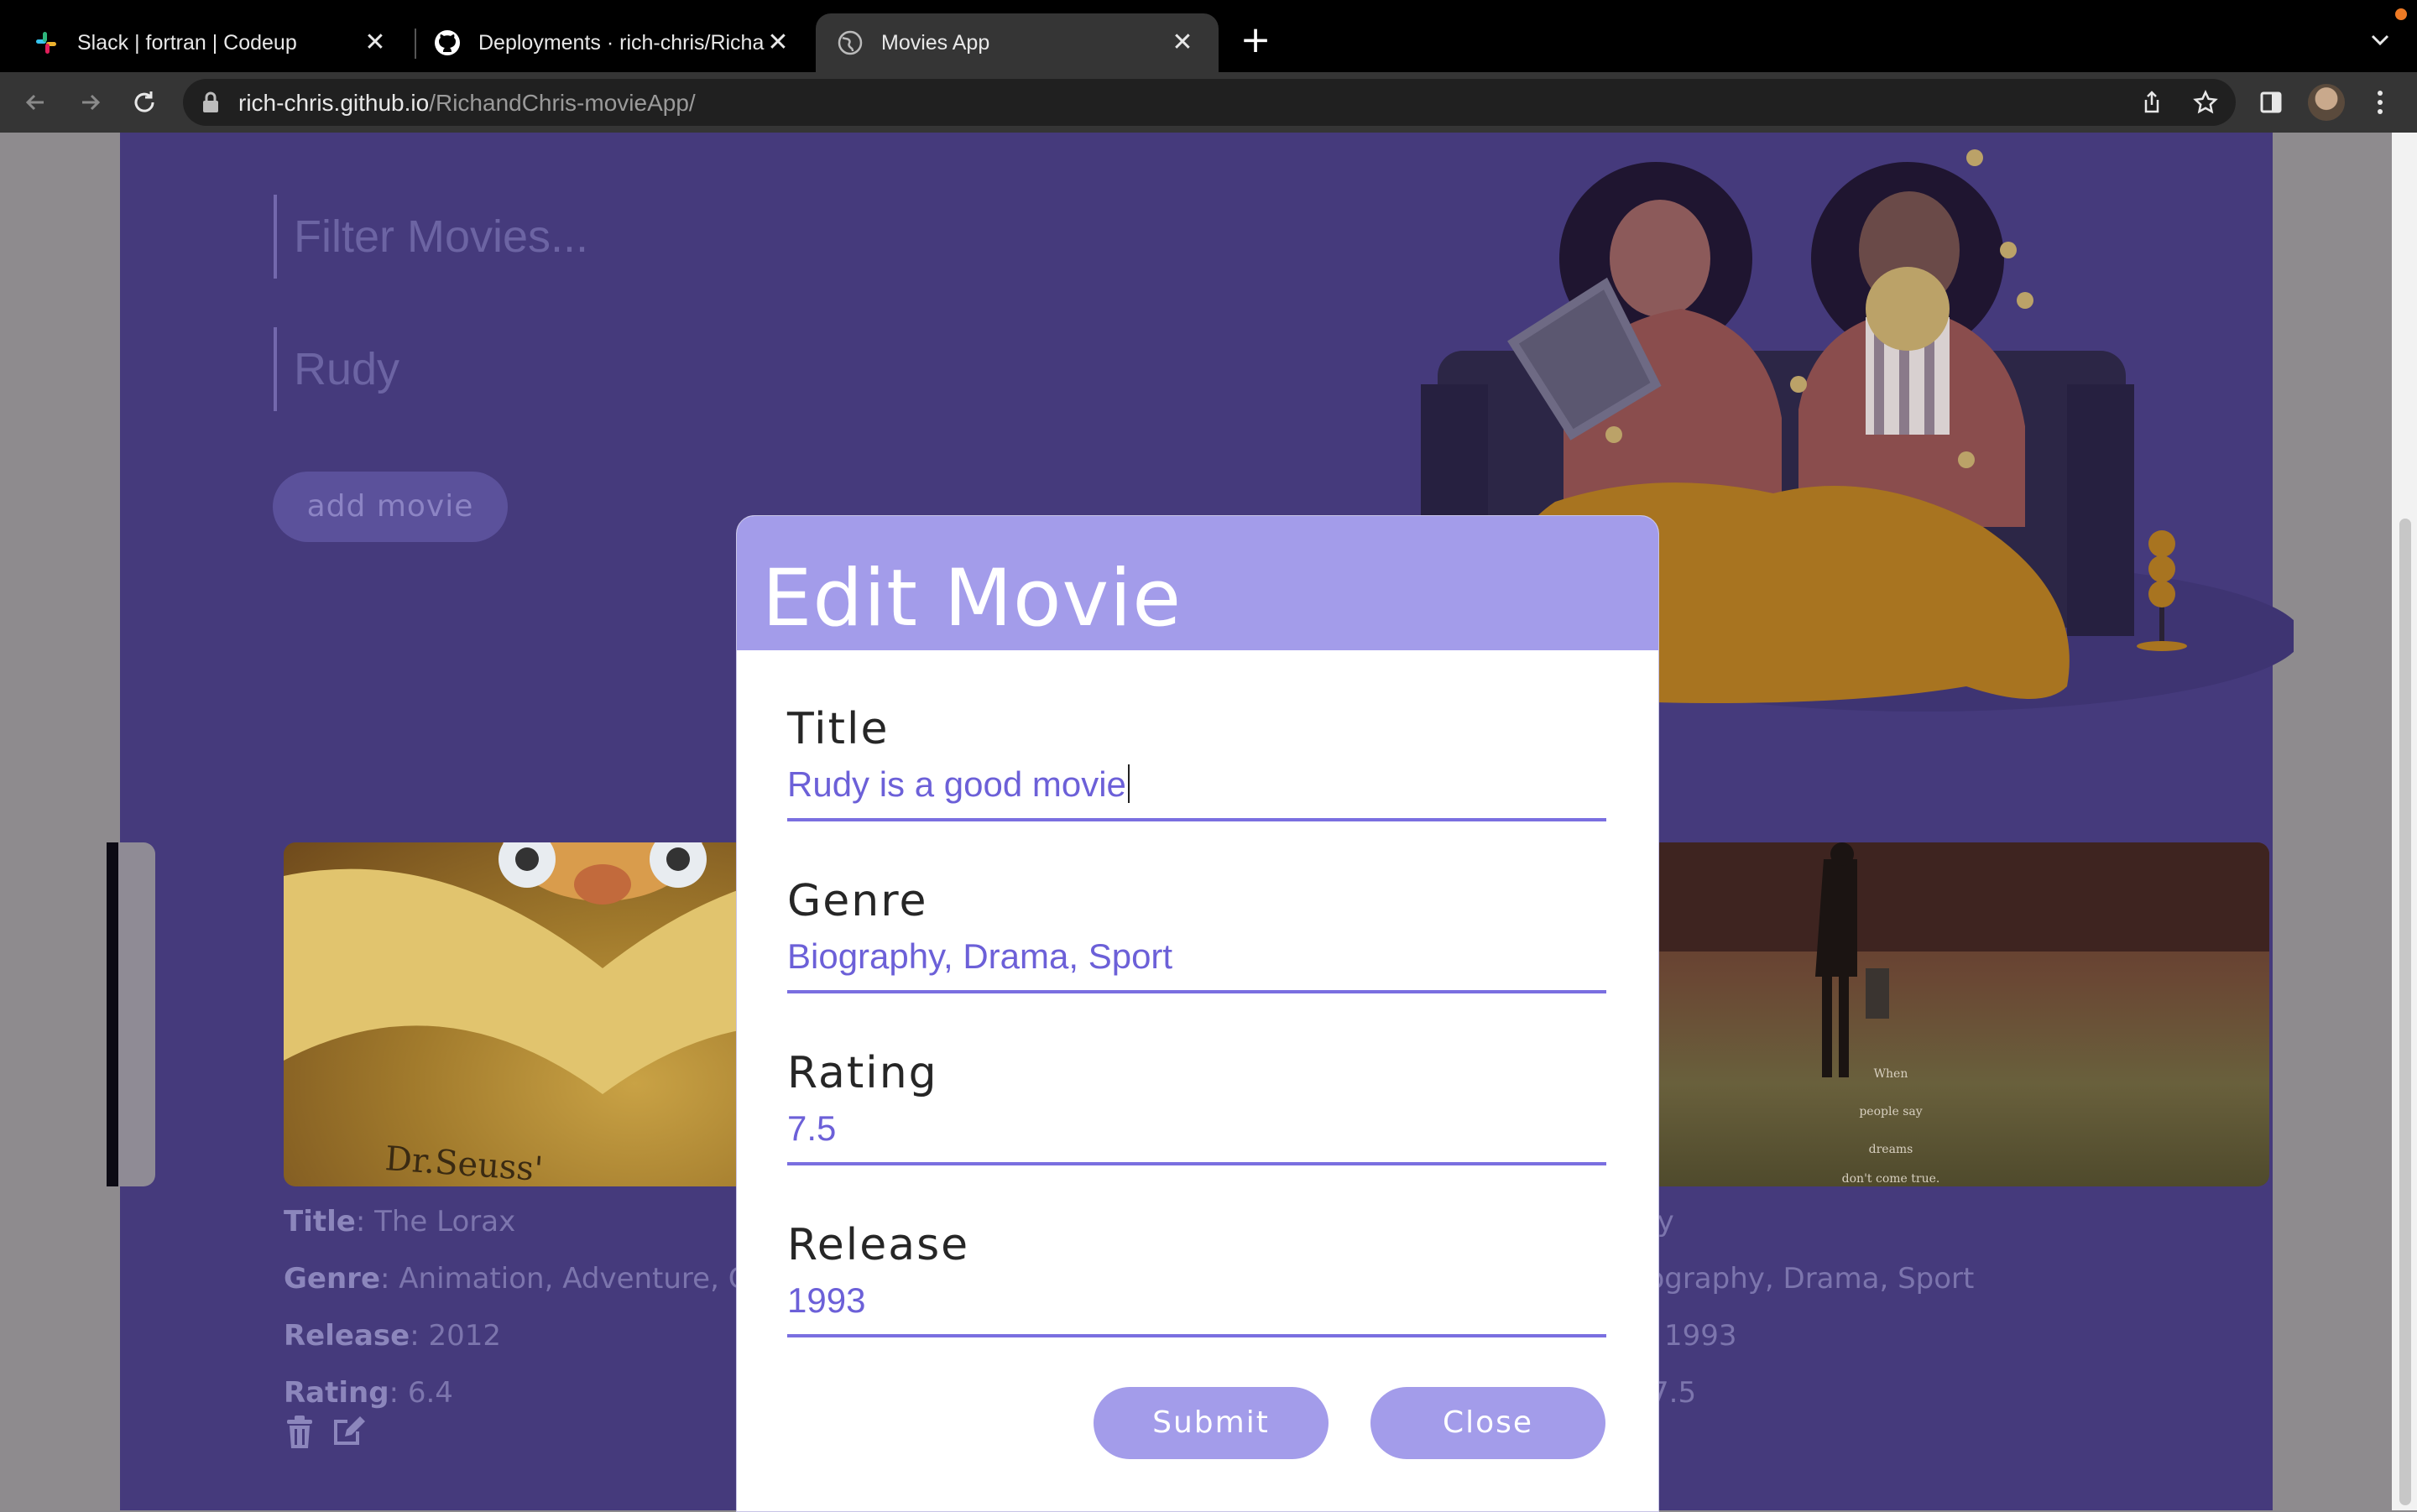 The width and height of the screenshot is (2417, 1512). Describe the element at coordinates (972, 599) in the screenshot. I see `modal-title: Edit Movie` at that location.